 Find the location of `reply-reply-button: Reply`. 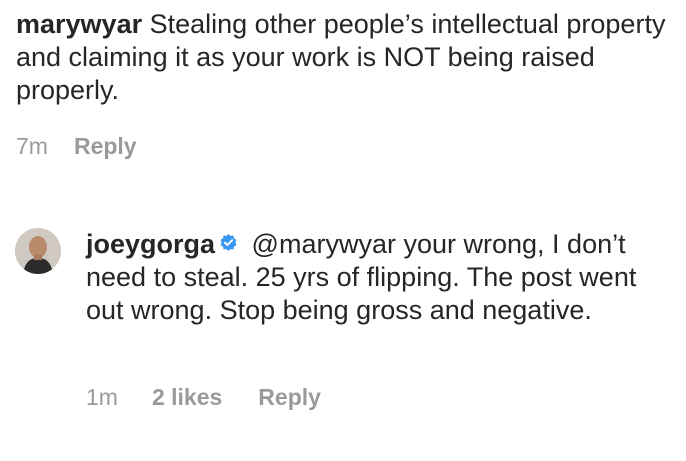

reply-reply-button: Reply is located at coordinates (289, 397).